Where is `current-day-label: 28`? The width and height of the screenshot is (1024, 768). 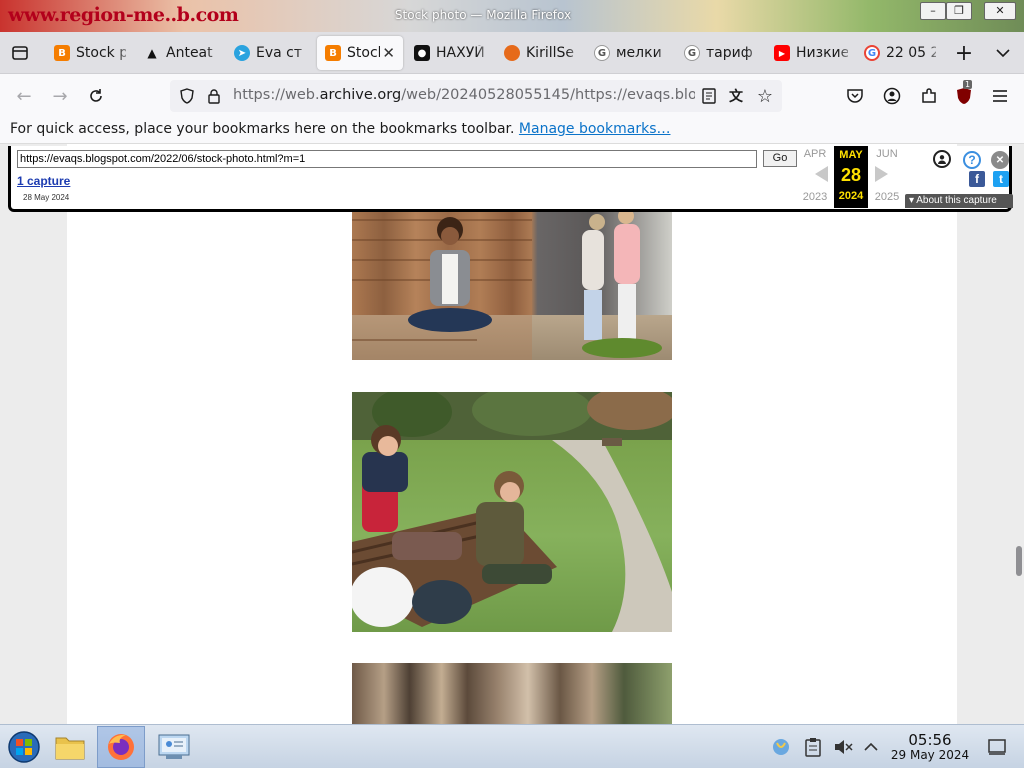
current-day-label: 28 is located at coordinates (851, 175).